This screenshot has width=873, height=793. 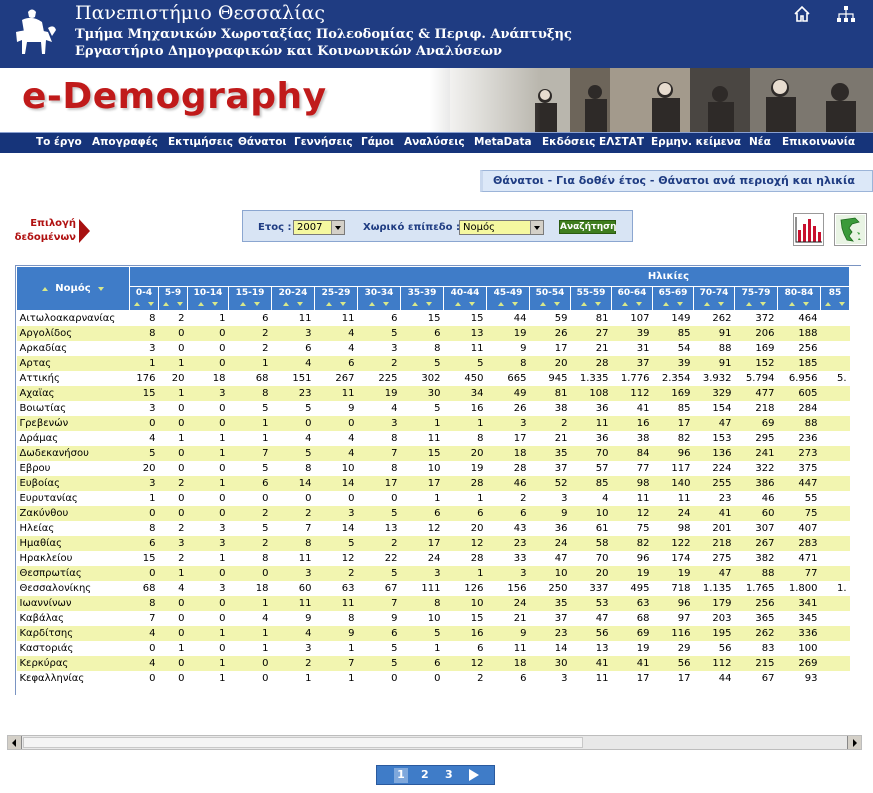 What do you see at coordinates (802, 14) in the screenshot?
I see `home-icon` at bounding box center [802, 14].